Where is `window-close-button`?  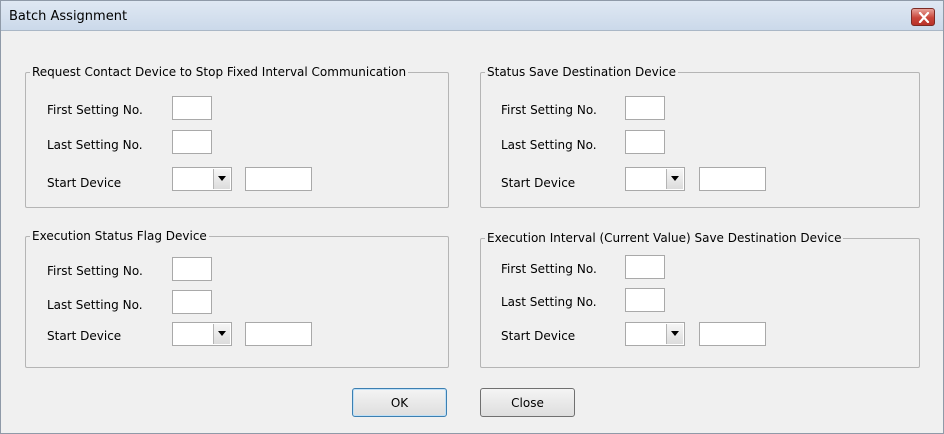
window-close-button is located at coordinates (923, 17).